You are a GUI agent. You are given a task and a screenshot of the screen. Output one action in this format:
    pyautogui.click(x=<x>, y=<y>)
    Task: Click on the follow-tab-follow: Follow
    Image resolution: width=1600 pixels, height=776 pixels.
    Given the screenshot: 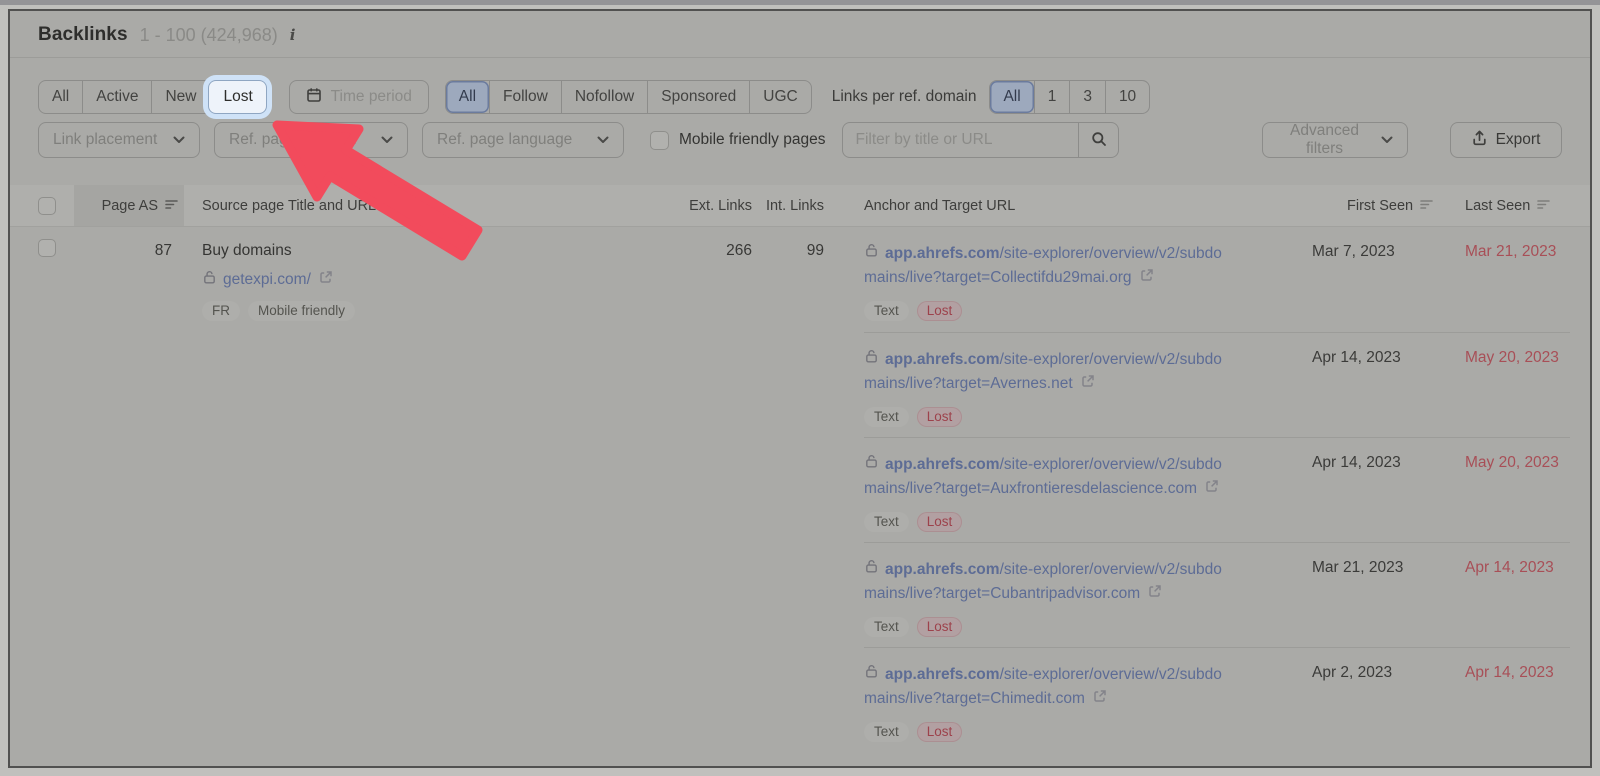 What is the action you would take?
    pyautogui.click(x=525, y=97)
    